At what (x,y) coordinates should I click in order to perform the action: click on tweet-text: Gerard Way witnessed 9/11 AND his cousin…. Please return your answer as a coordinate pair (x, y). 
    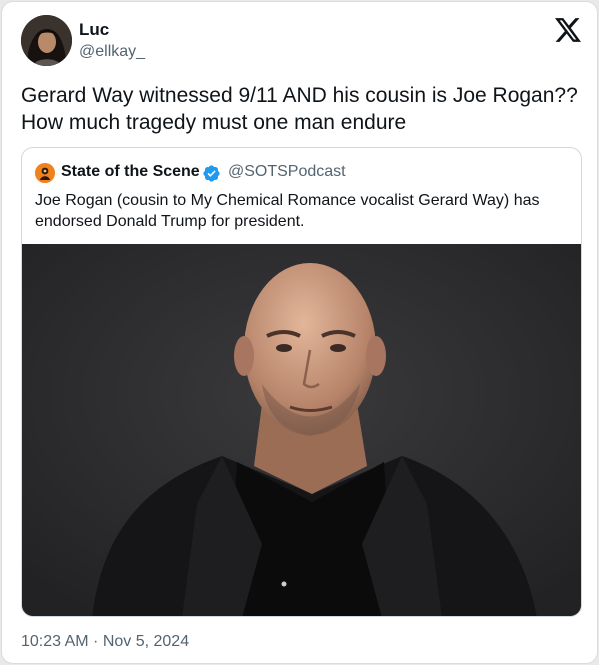
    Looking at the image, I should click on (299, 109).